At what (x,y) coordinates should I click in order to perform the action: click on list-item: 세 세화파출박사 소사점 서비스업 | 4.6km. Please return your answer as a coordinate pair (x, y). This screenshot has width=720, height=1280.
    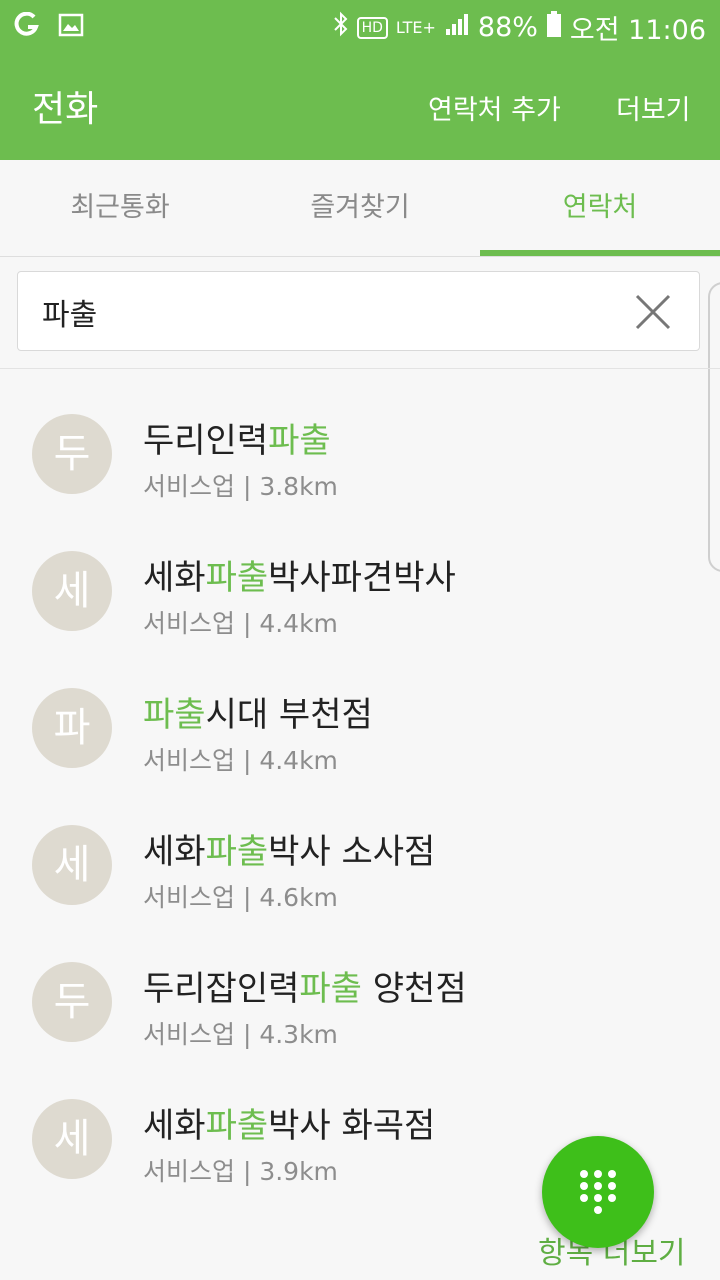
    Looking at the image, I should click on (360, 848).